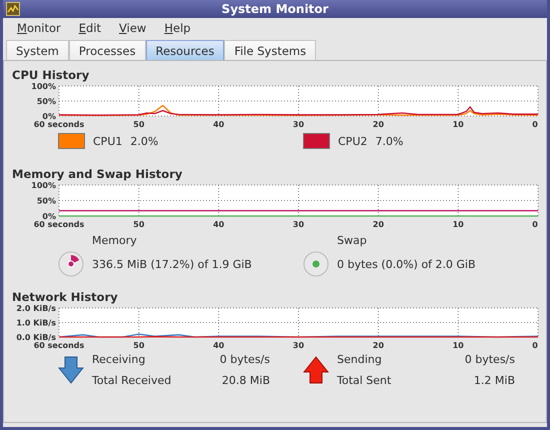 This screenshot has height=430, width=550. I want to click on axis-label: 0.0 KiB/s, so click(36, 337).